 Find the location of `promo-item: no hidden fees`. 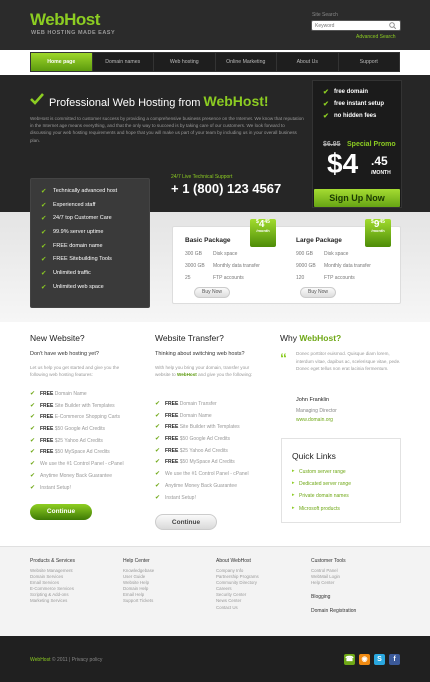

promo-item: no hidden fees is located at coordinates (353, 116).